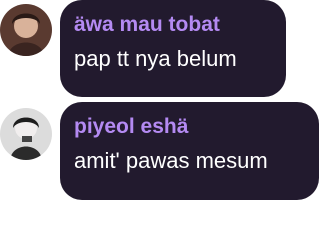 The width and height of the screenshot is (320, 252). What do you see at coordinates (155, 58) in the screenshot?
I see `message-text: pap tt nya belum` at bounding box center [155, 58].